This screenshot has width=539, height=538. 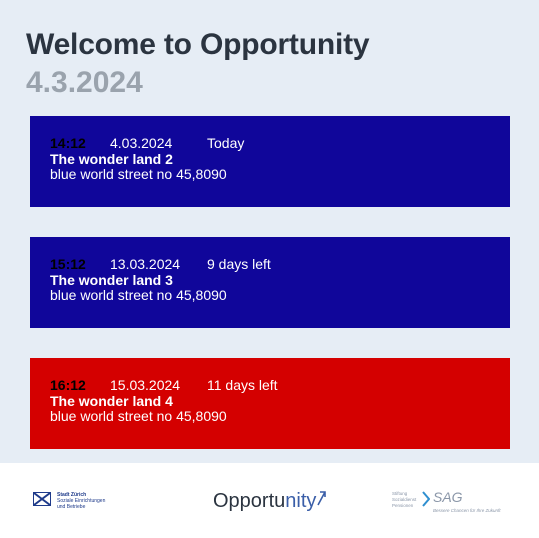 I want to click on event-date: 4.03.2024, so click(x=141, y=143).